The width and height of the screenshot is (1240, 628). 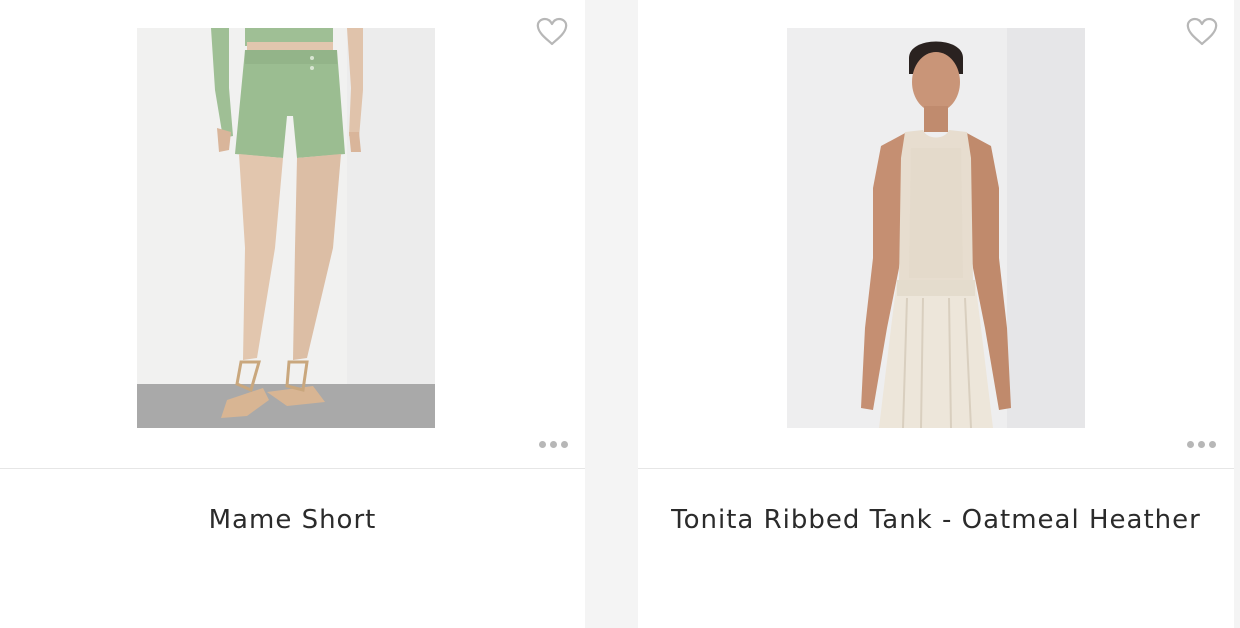 I want to click on product-info: Mame Short, so click(x=292, y=548).